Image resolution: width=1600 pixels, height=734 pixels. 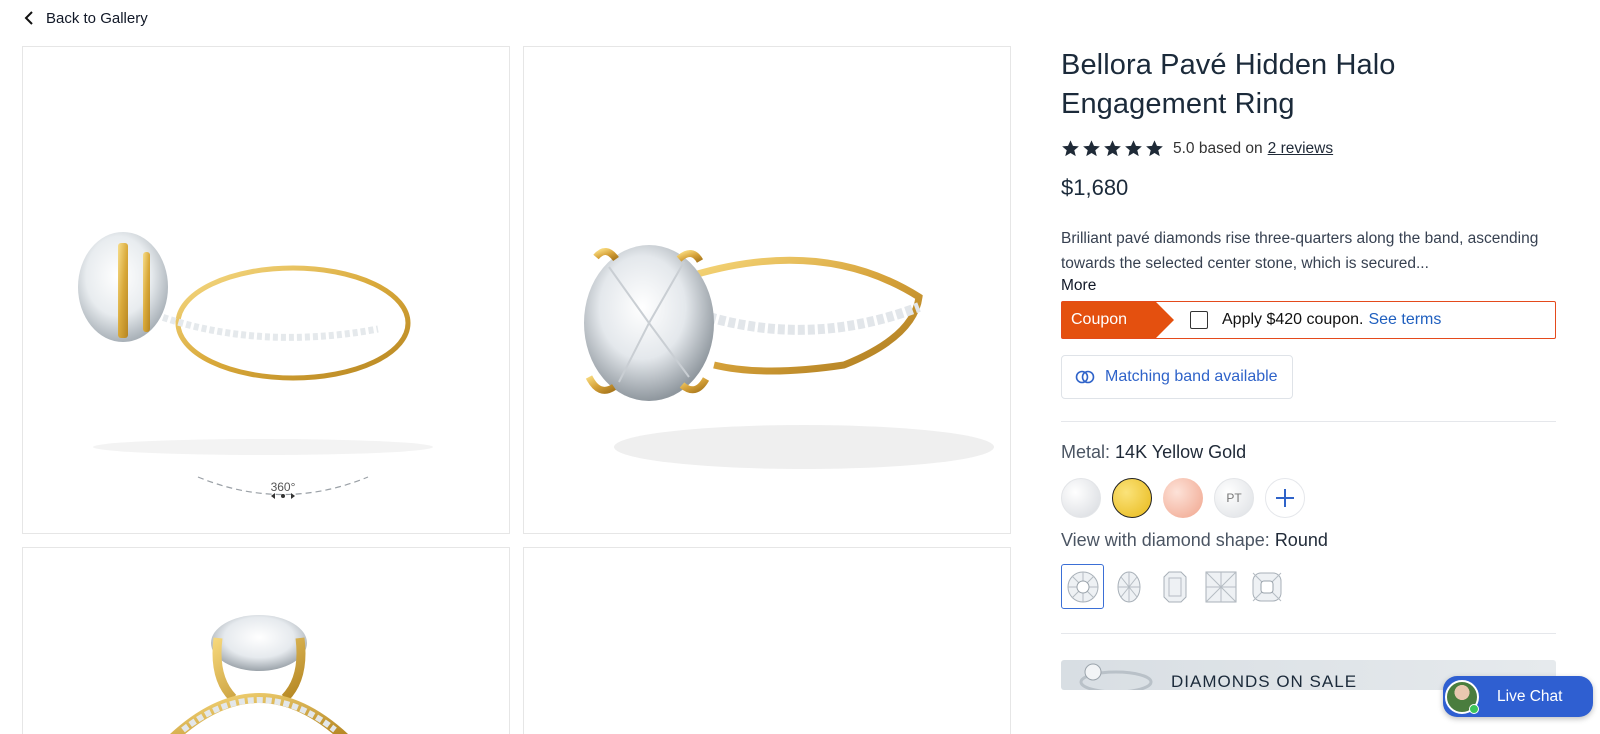 I want to click on shape-cushion-button, so click(x=1266, y=586).